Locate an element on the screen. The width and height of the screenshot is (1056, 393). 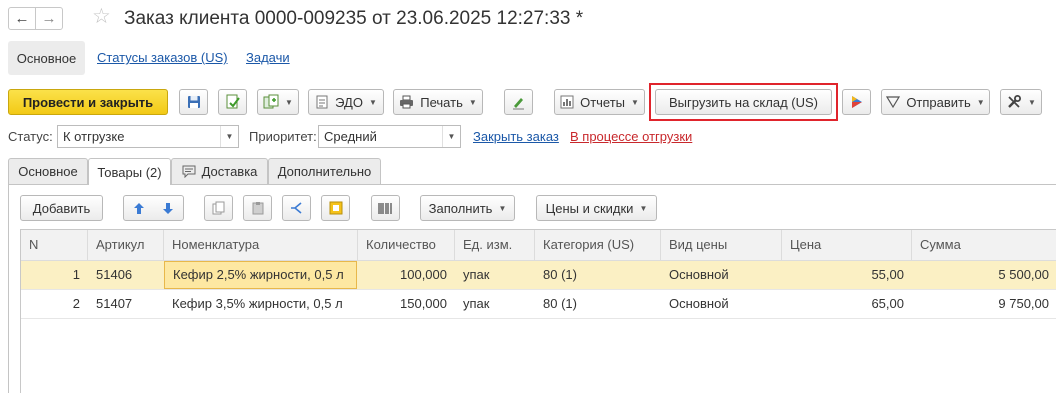
paste-row-button is located at coordinates (257, 208).